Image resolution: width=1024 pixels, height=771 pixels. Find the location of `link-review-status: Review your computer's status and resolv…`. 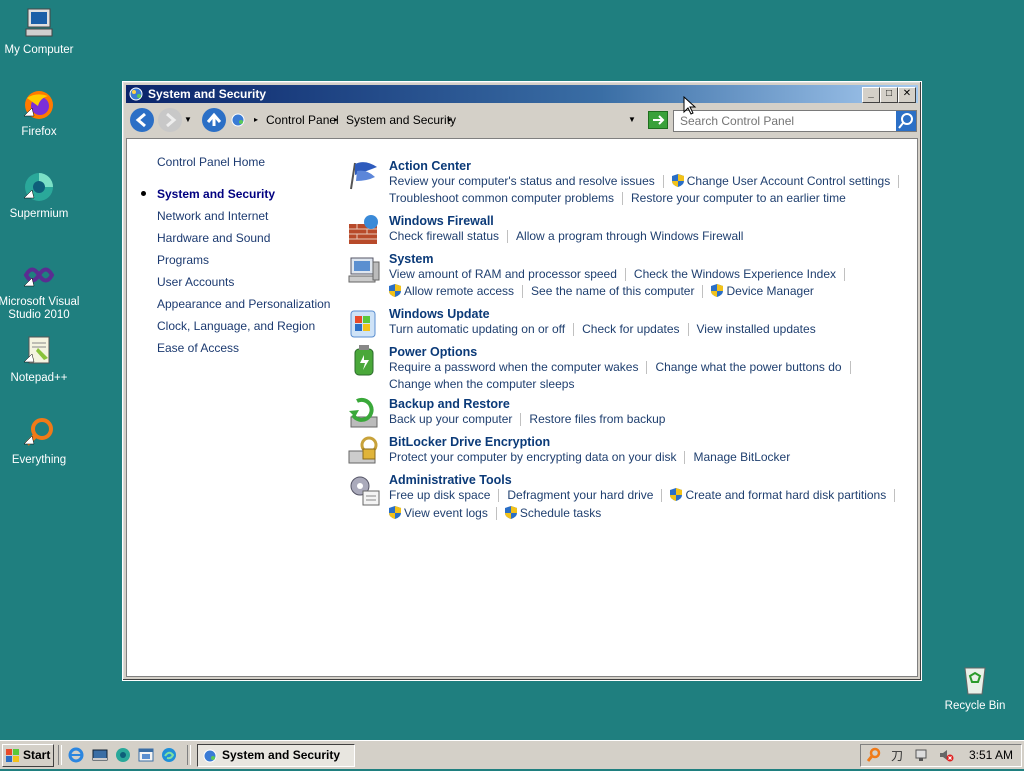

link-review-status: Review your computer's status and resolv… is located at coordinates (522, 181).